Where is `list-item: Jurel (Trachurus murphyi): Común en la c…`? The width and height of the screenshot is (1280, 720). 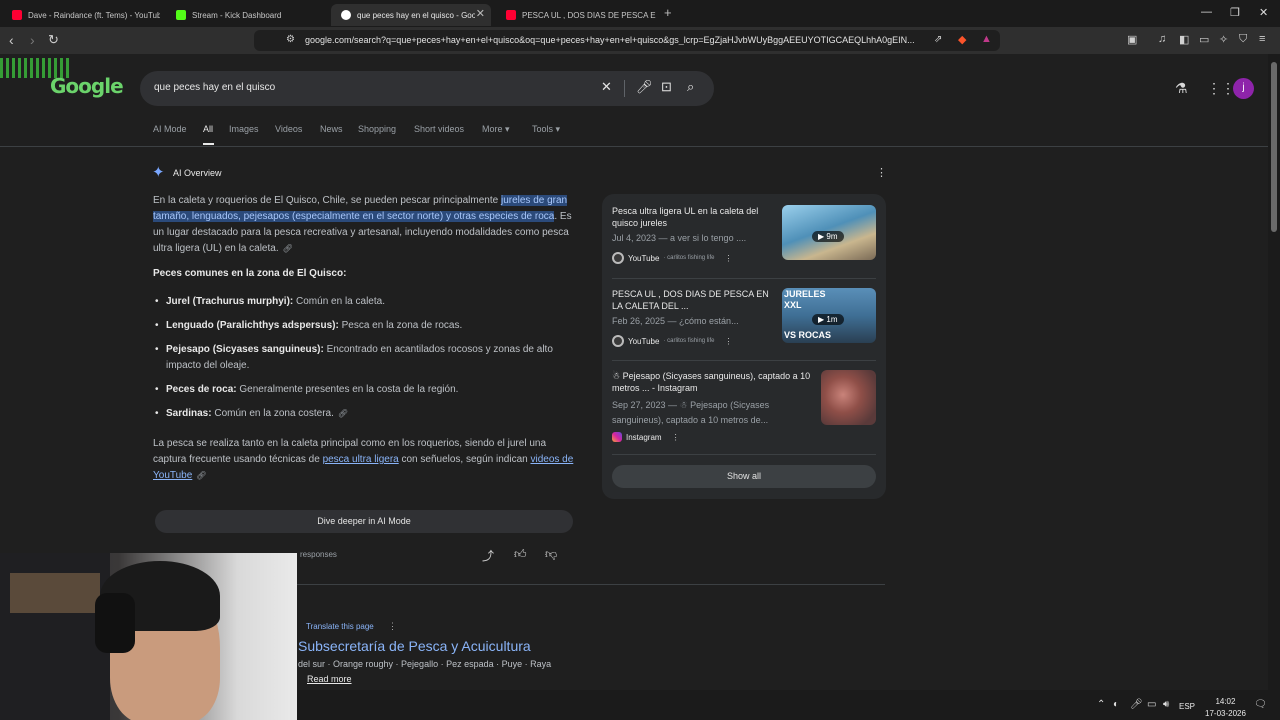
list-item: Jurel (Trachurus murphyi): Común en la c… is located at coordinates (366, 302).